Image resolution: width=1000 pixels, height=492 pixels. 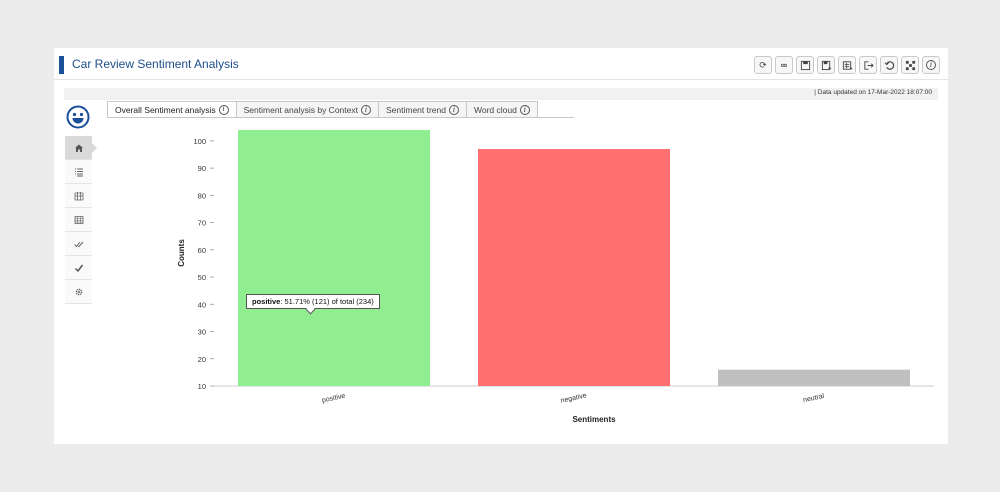 I want to click on table-icon, so click(x=78, y=219).